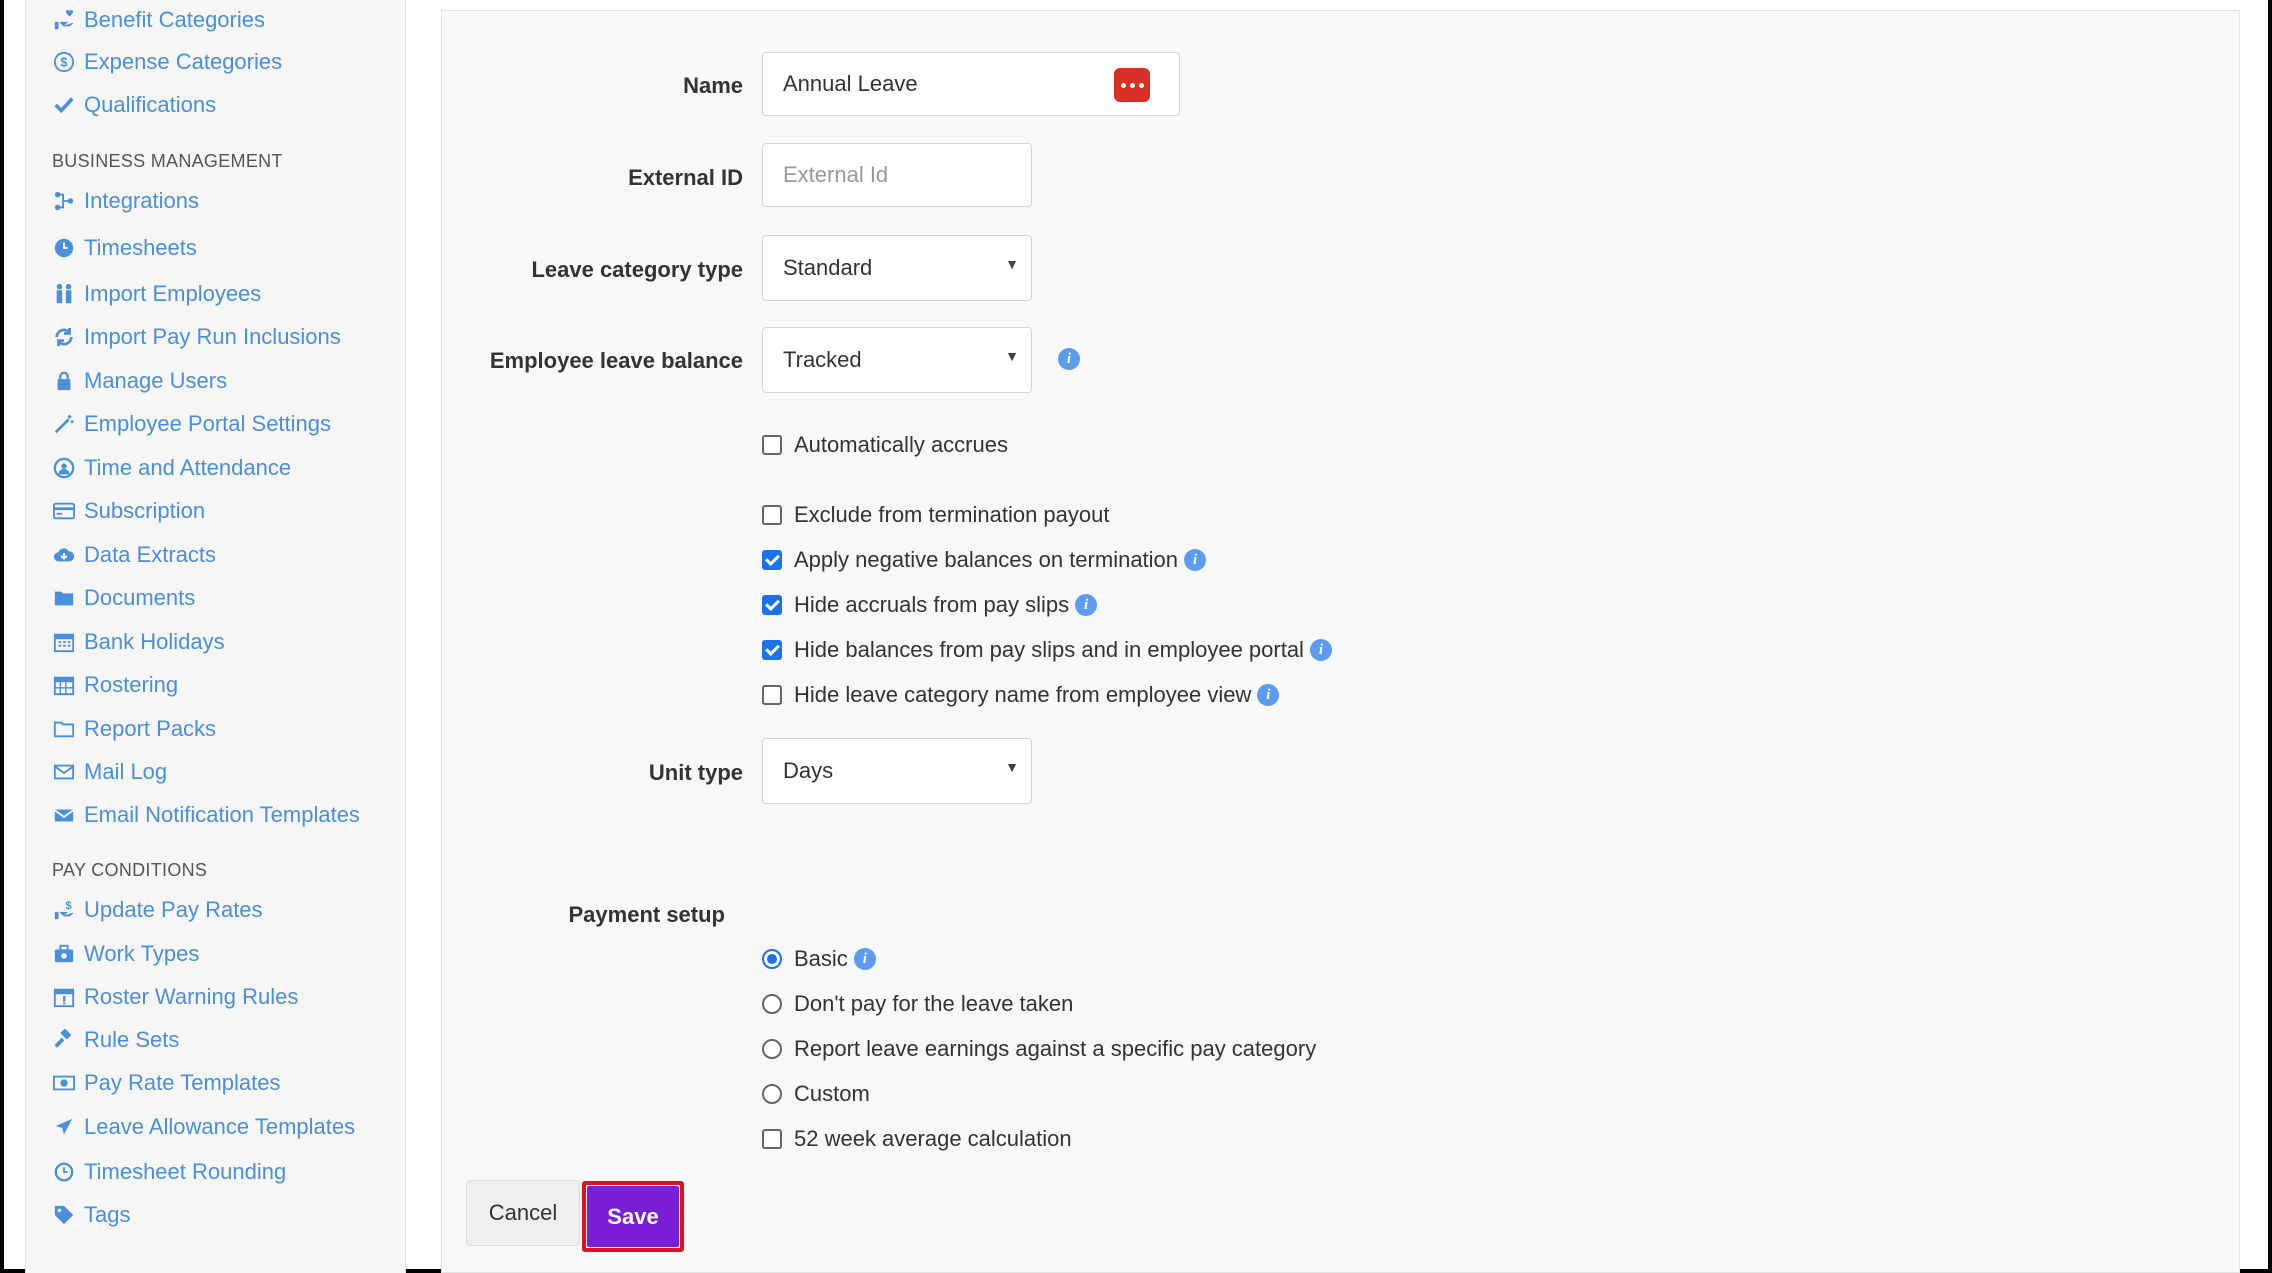 The image size is (2272, 1273). Describe the element at coordinates (772, 445) in the screenshot. I see `automatically-accrues-checkbox` at that location.